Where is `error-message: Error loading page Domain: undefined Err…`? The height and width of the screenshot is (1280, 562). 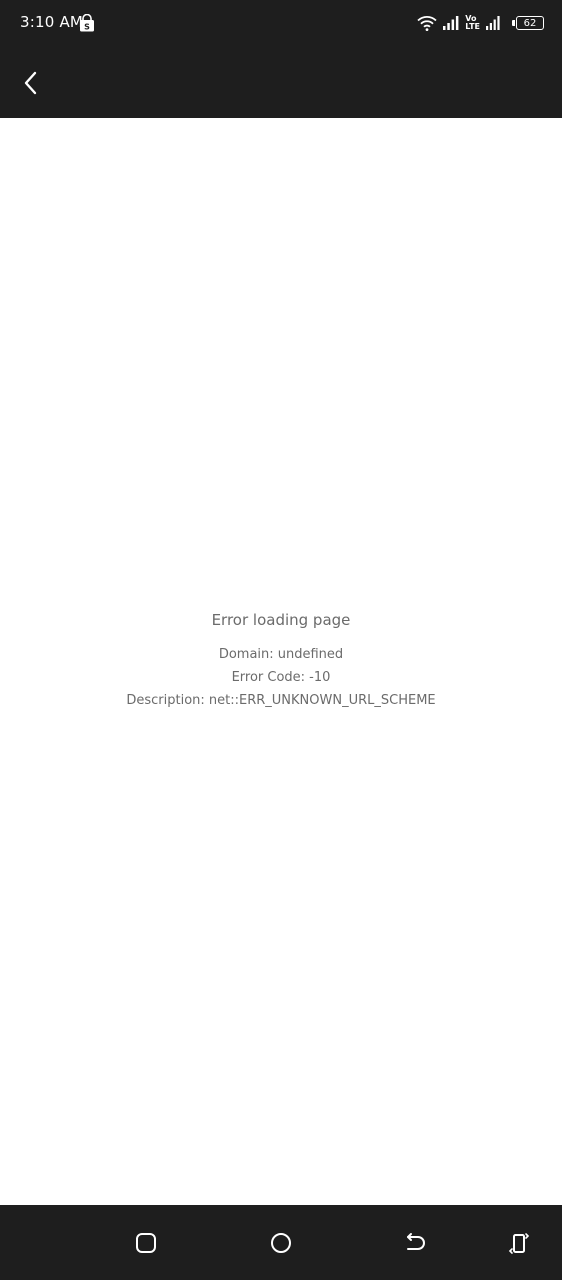
error-message: Error loading page Domain: undefined Err… is located at coordinates (281, 661).